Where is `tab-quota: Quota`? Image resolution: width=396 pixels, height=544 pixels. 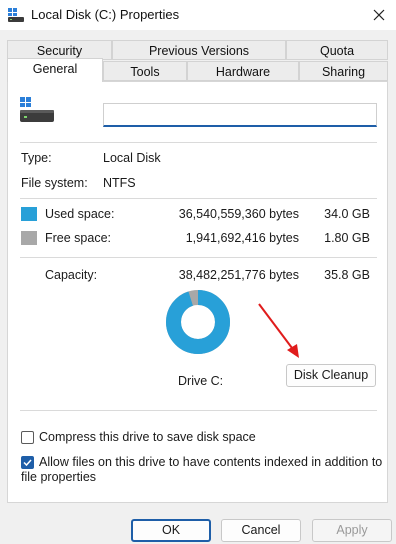 tab-quota: Quota is located at coordinates (337, 50).